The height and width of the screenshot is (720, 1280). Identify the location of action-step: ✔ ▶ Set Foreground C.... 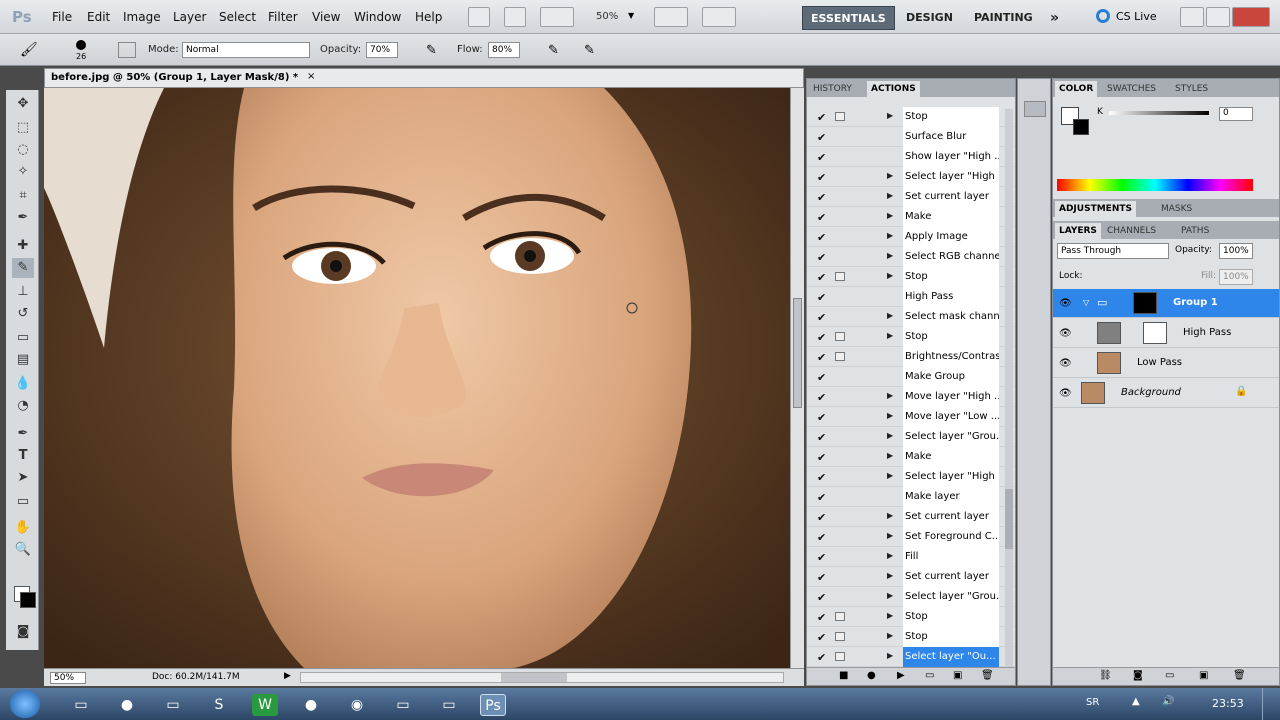
(911, 537).